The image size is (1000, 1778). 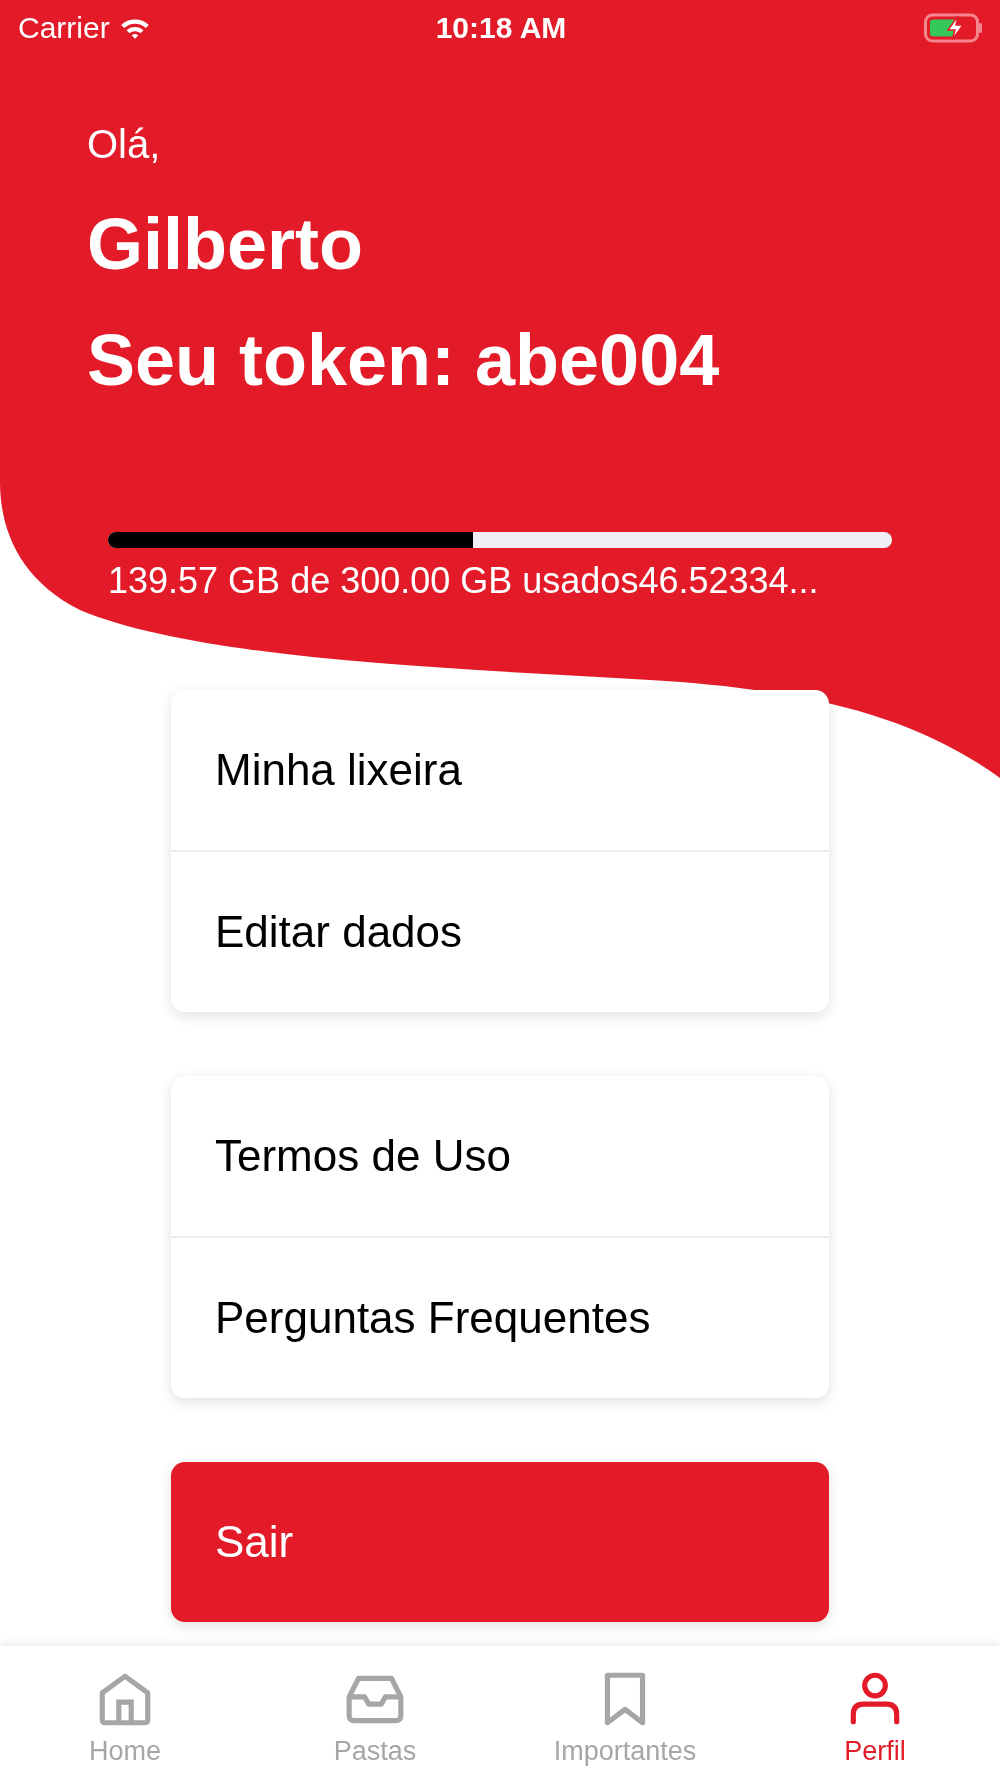 What do you see at coordinates (500, 1317) in the screenshot?
I see `menu-item: Perguntas Frequentes` at bounding box center [500, 1317].